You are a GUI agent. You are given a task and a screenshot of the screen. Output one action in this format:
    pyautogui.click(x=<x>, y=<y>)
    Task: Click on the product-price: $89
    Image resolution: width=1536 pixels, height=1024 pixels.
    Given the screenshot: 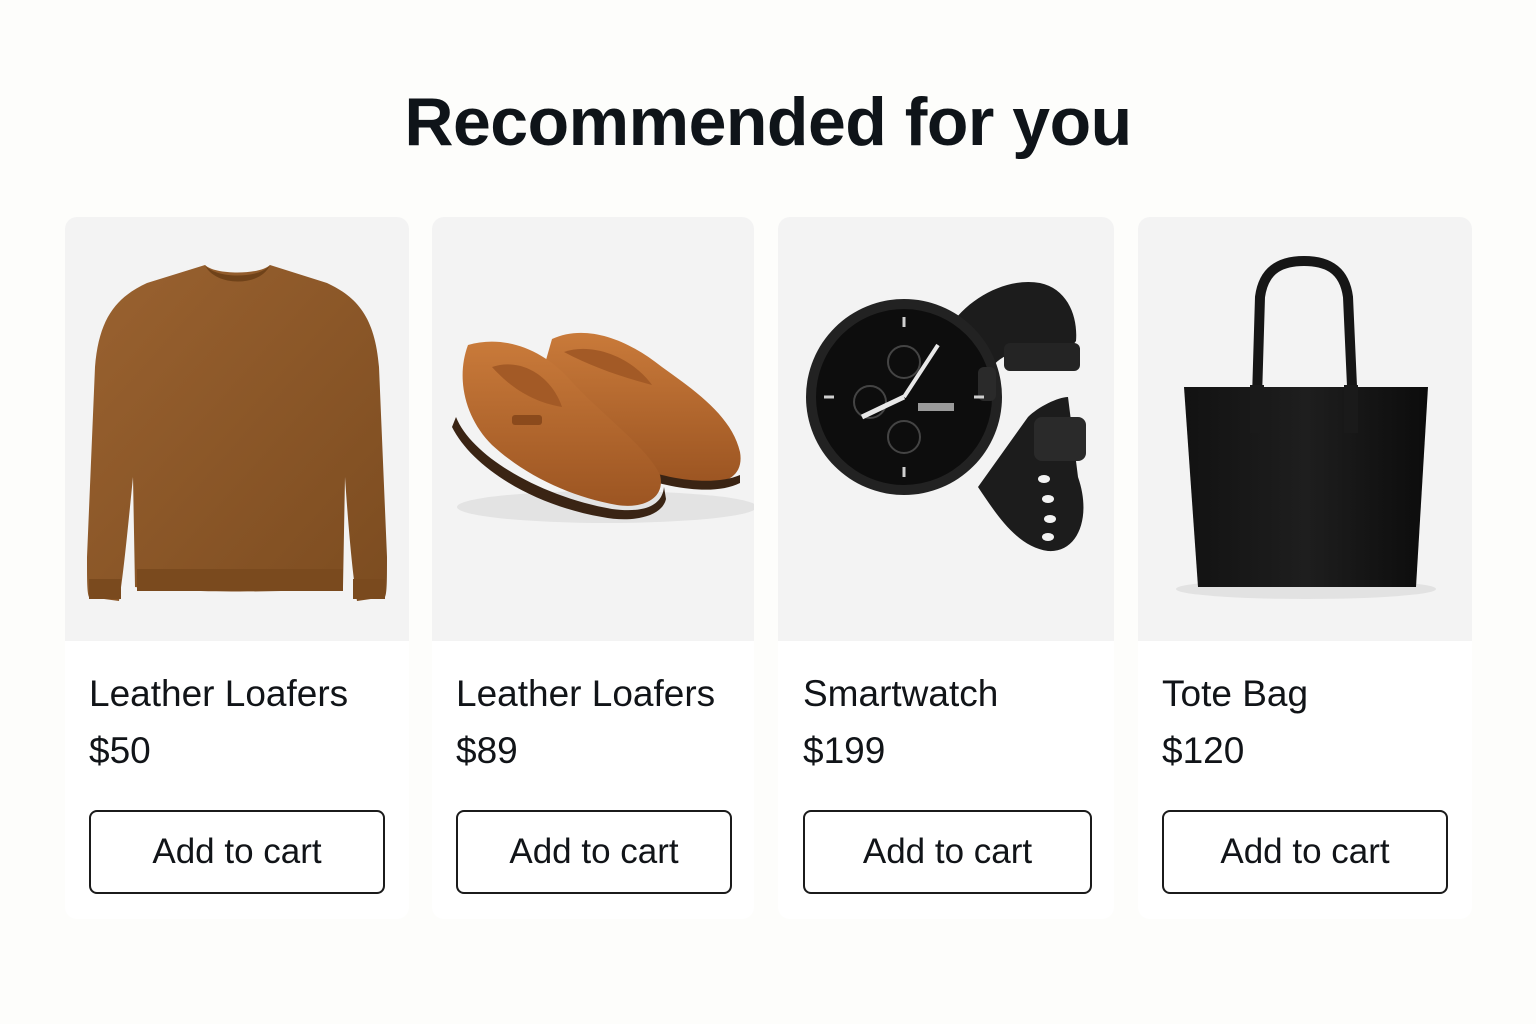 What is the action you would take?
    pyautogui.click(x=487, y=750)
    